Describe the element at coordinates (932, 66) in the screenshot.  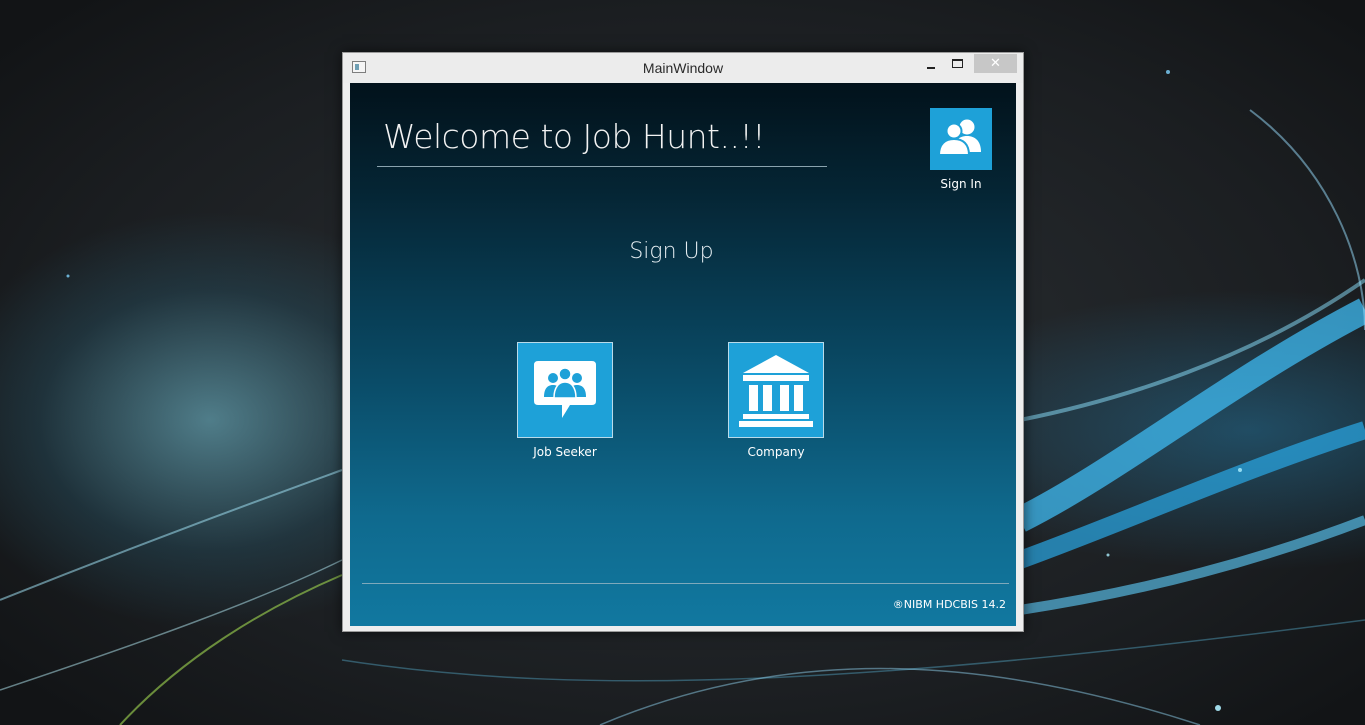
I see `minimize-button` at that location.